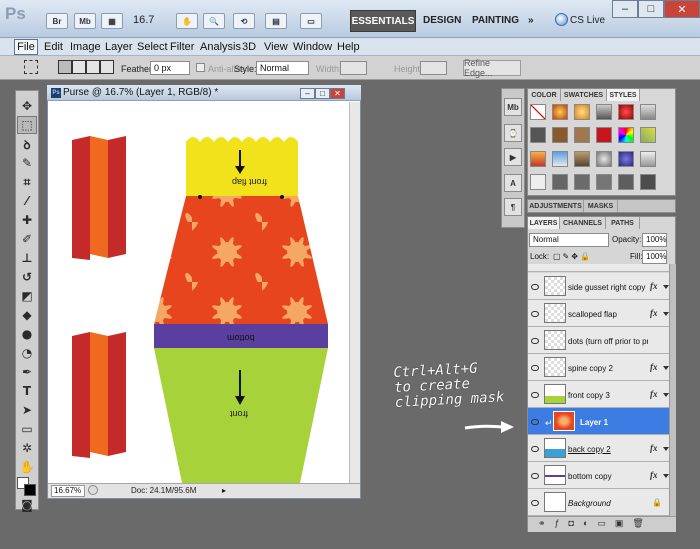 Image resolution: width=700 pixels, height=549 pixels. I want to click on doc-close-button: ✕, so click(337, 93).